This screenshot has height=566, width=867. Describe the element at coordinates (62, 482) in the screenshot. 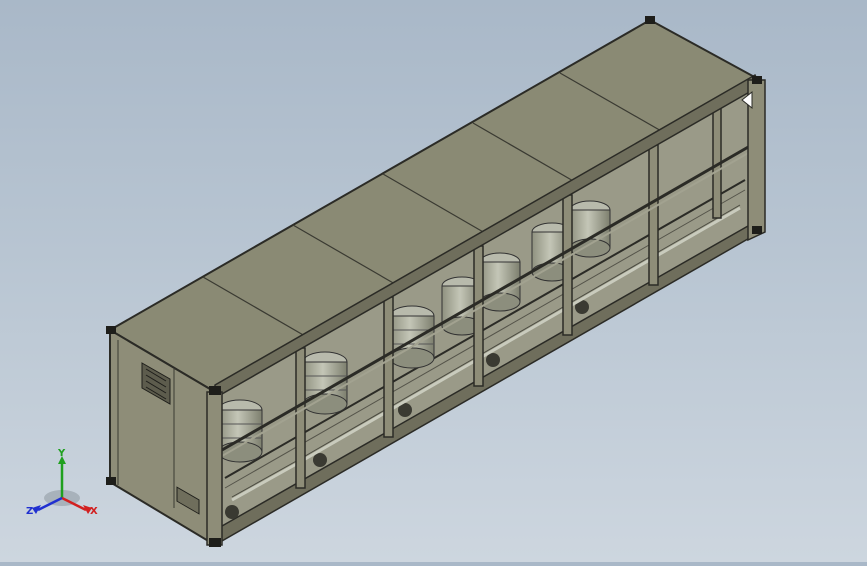

I see `axis-triad-graphic: Y X Z` at that location.